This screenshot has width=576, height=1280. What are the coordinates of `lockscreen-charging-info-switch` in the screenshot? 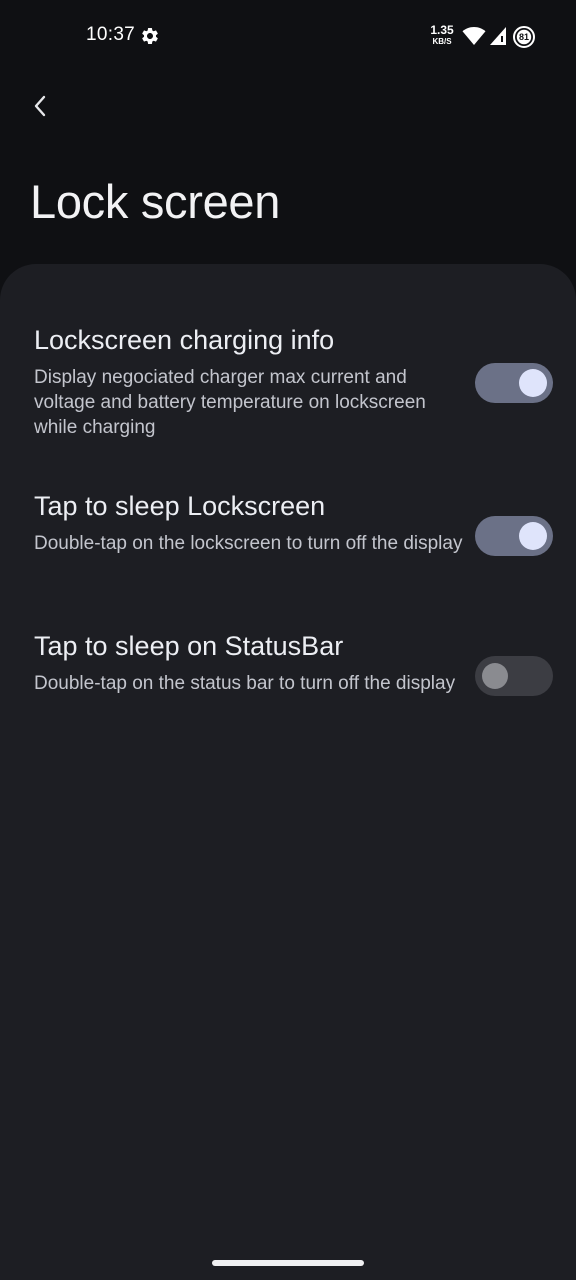 It's located at (514, 383).